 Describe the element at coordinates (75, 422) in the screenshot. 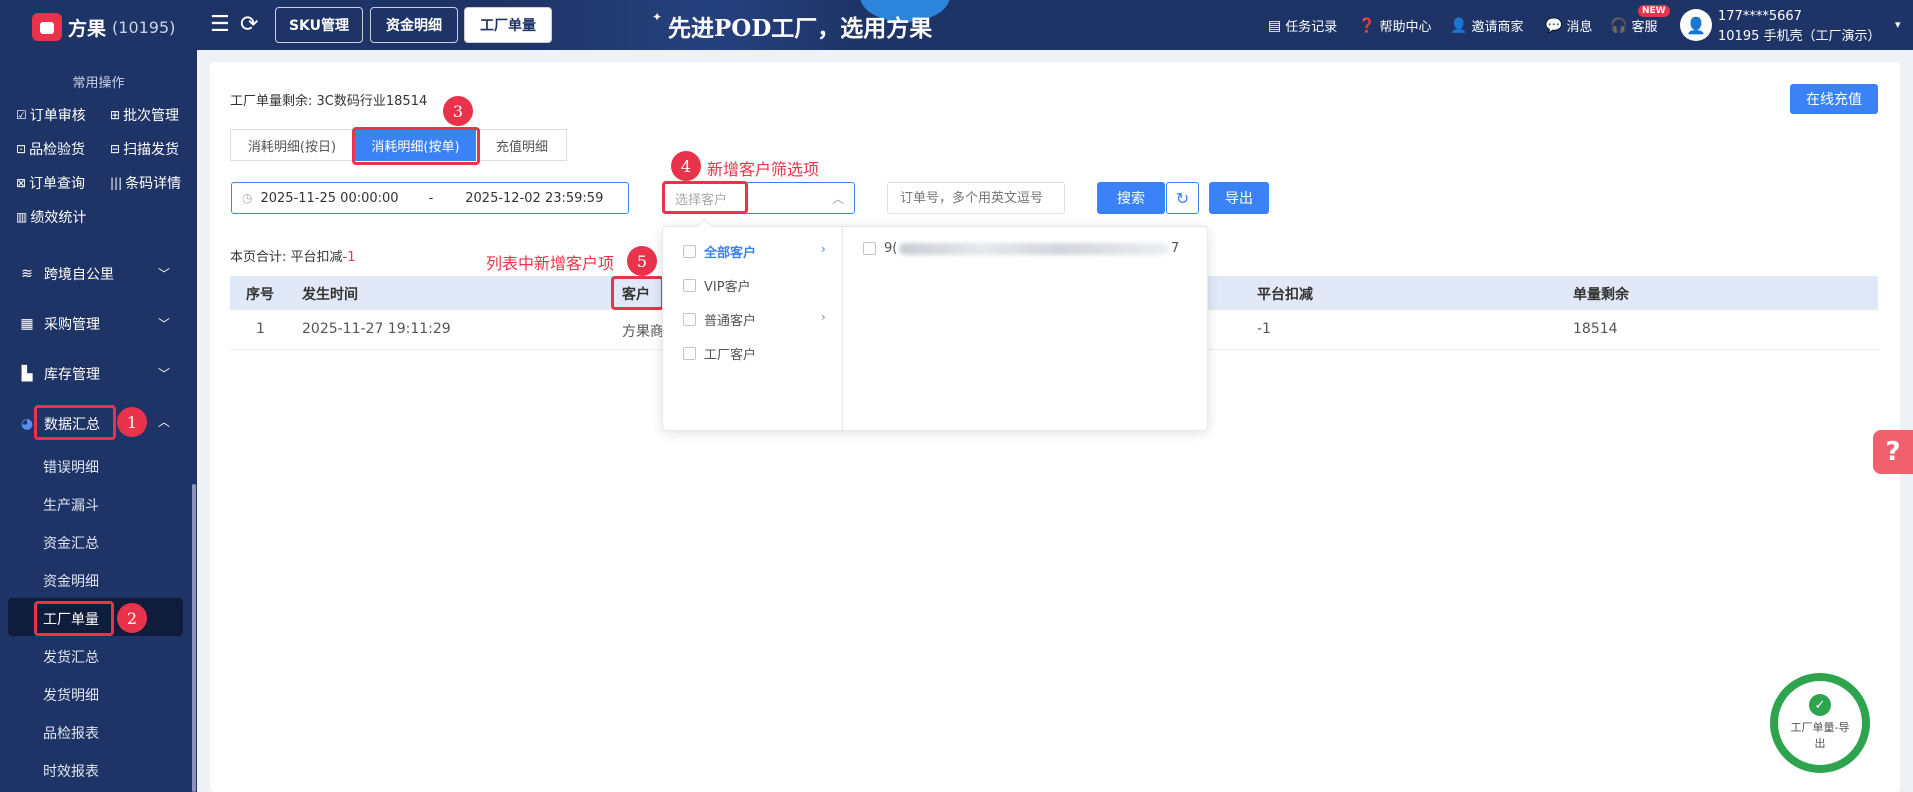

I see `annotation-box-data-summary` at that location.